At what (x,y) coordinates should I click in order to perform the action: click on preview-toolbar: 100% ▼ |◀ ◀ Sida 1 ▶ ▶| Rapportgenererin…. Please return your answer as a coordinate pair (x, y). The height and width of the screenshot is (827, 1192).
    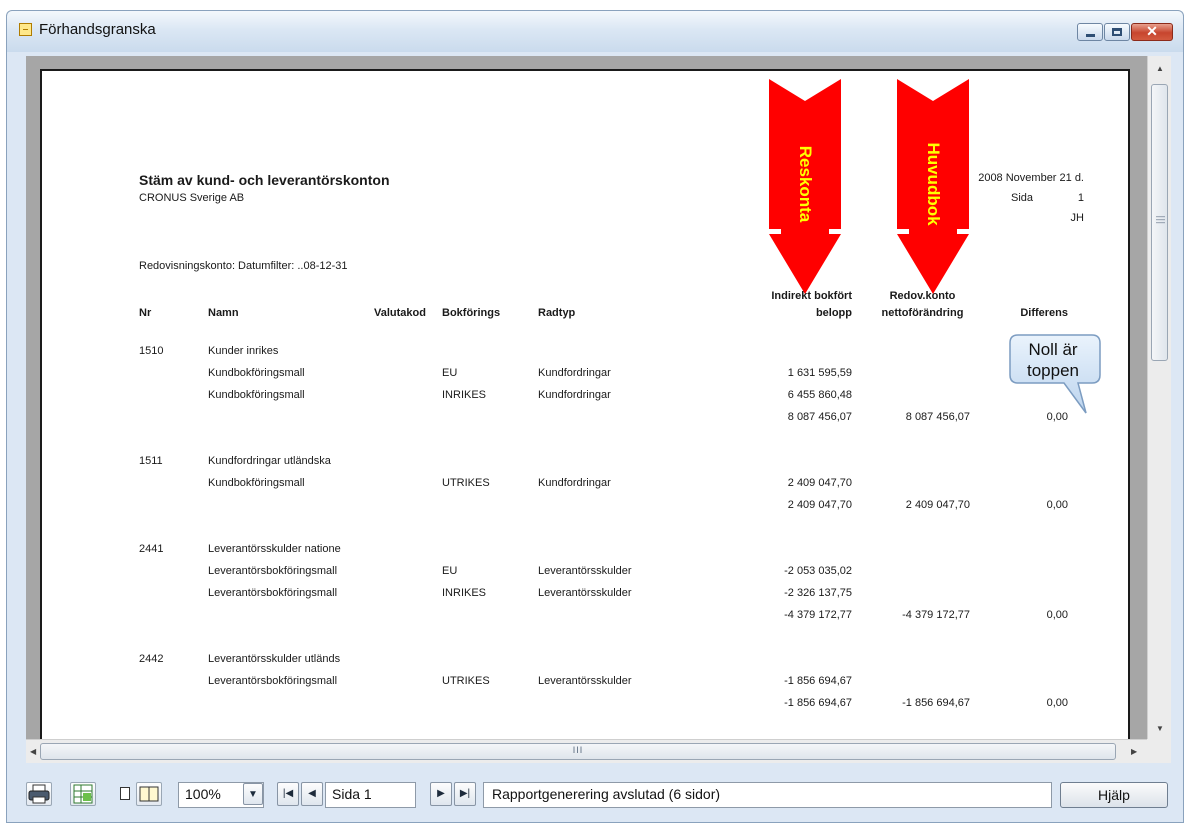
    Looking at the image, I should click on (601, 796).